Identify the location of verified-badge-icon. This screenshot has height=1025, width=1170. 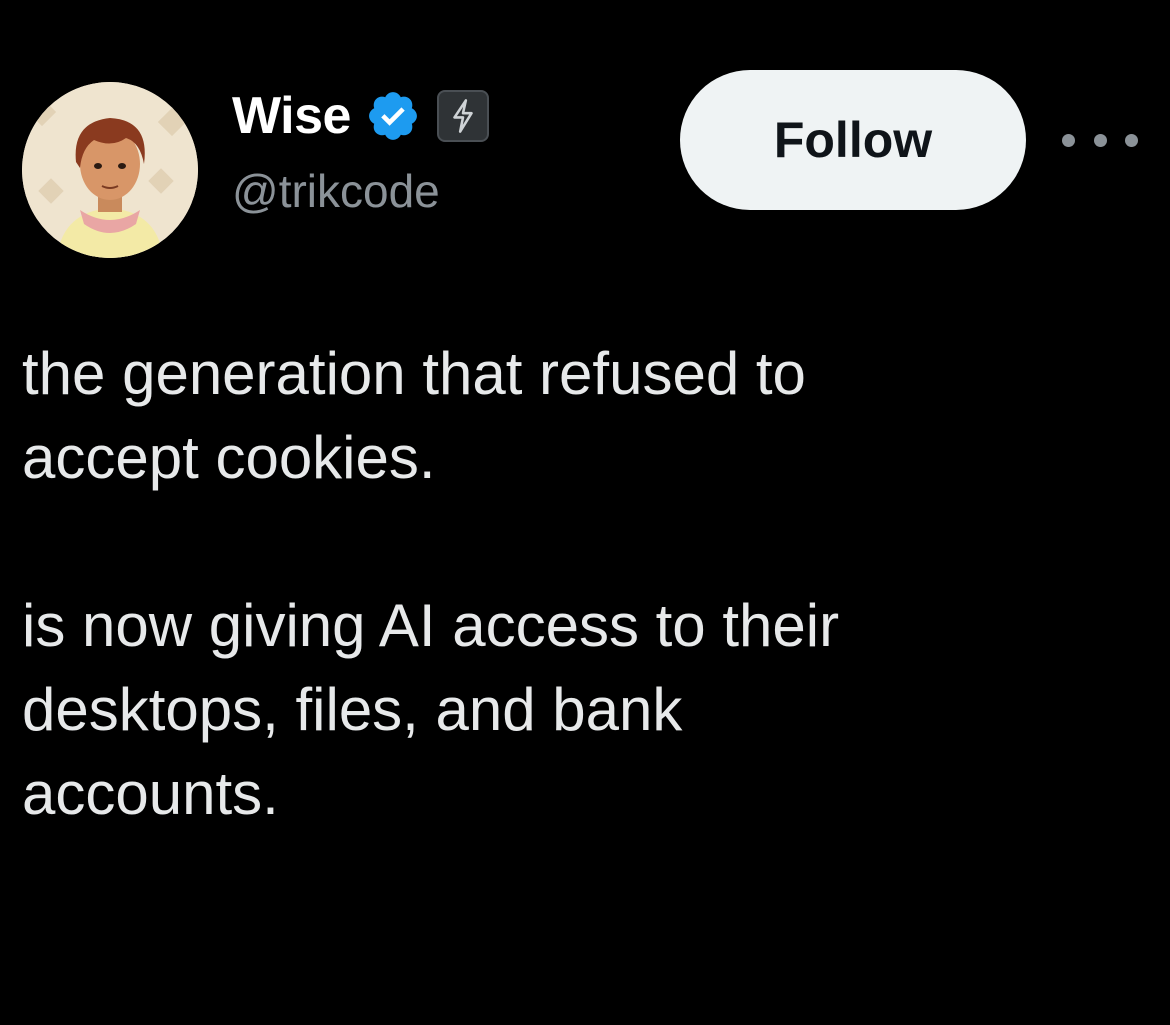
(393, 116).